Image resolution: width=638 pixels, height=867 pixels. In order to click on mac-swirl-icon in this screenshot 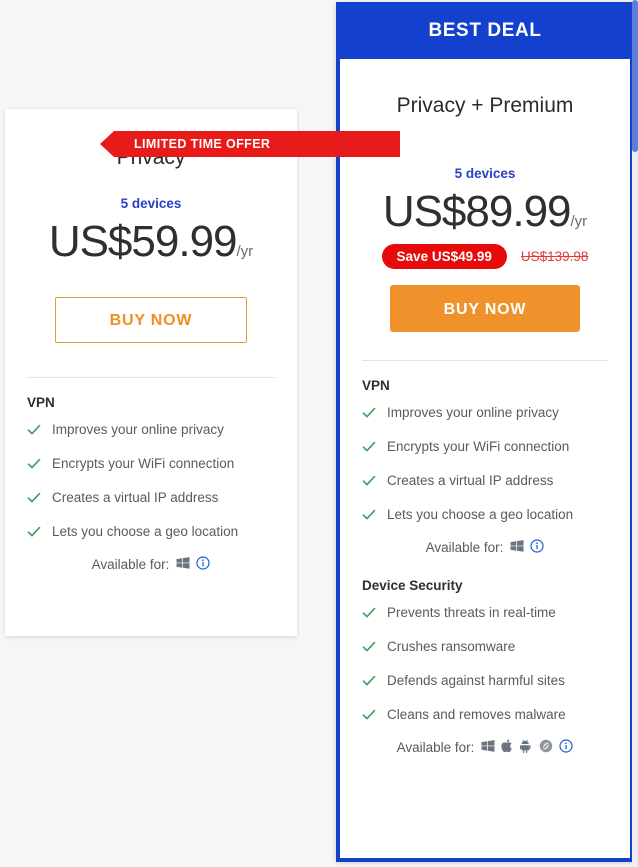, I will do `click(546, 747)`.